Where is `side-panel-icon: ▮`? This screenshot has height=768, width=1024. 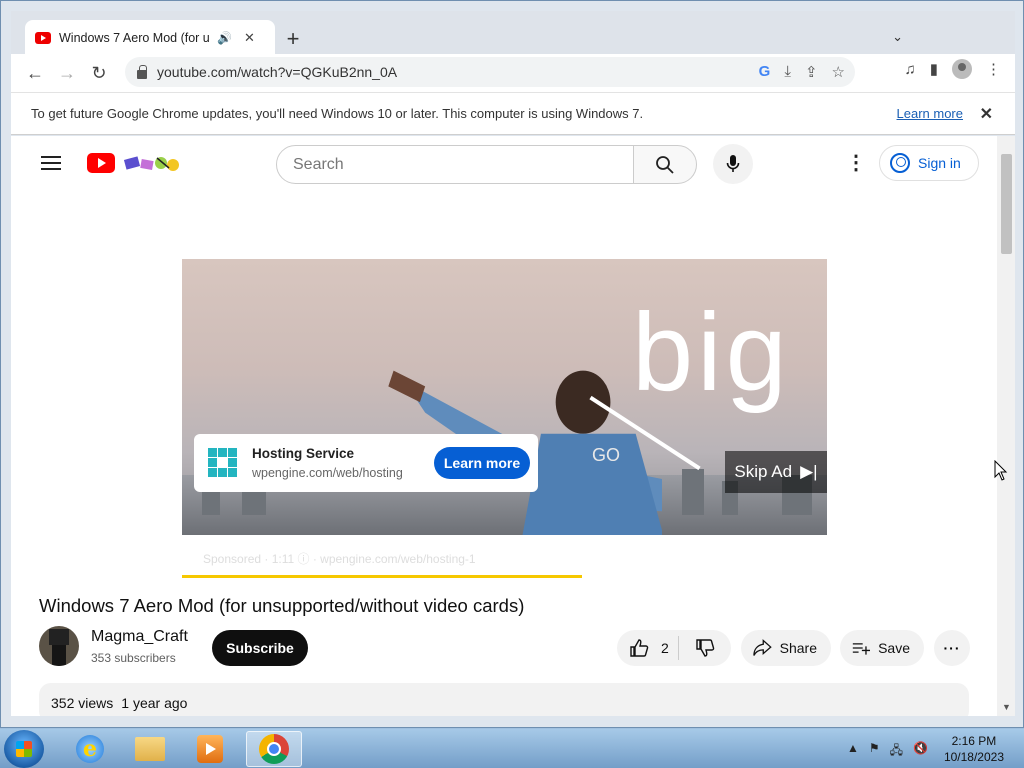
side-panel-icon: ▮ is located at coordinates (934, 69).